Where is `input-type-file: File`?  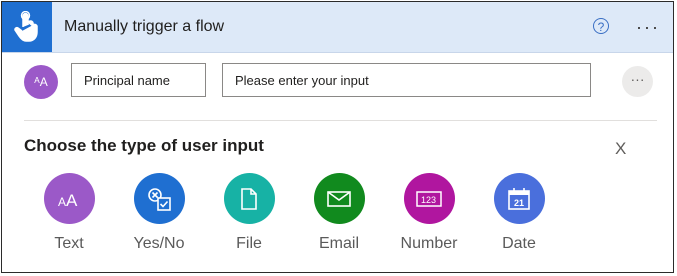
input-type-file: File is located at coordinates (249, 213).